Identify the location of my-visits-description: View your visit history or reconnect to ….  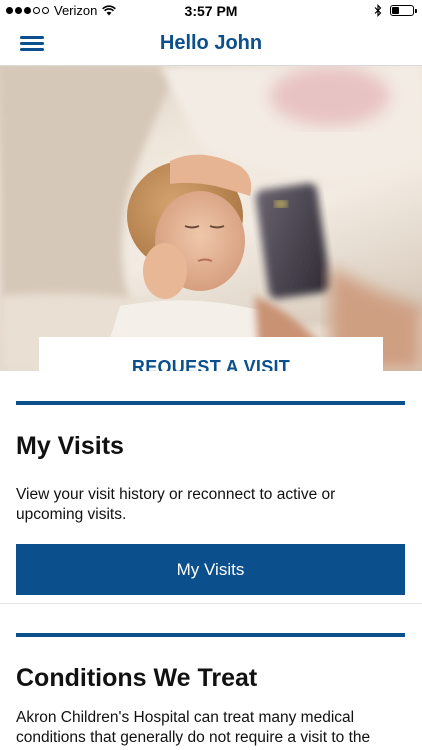
(176, 504).